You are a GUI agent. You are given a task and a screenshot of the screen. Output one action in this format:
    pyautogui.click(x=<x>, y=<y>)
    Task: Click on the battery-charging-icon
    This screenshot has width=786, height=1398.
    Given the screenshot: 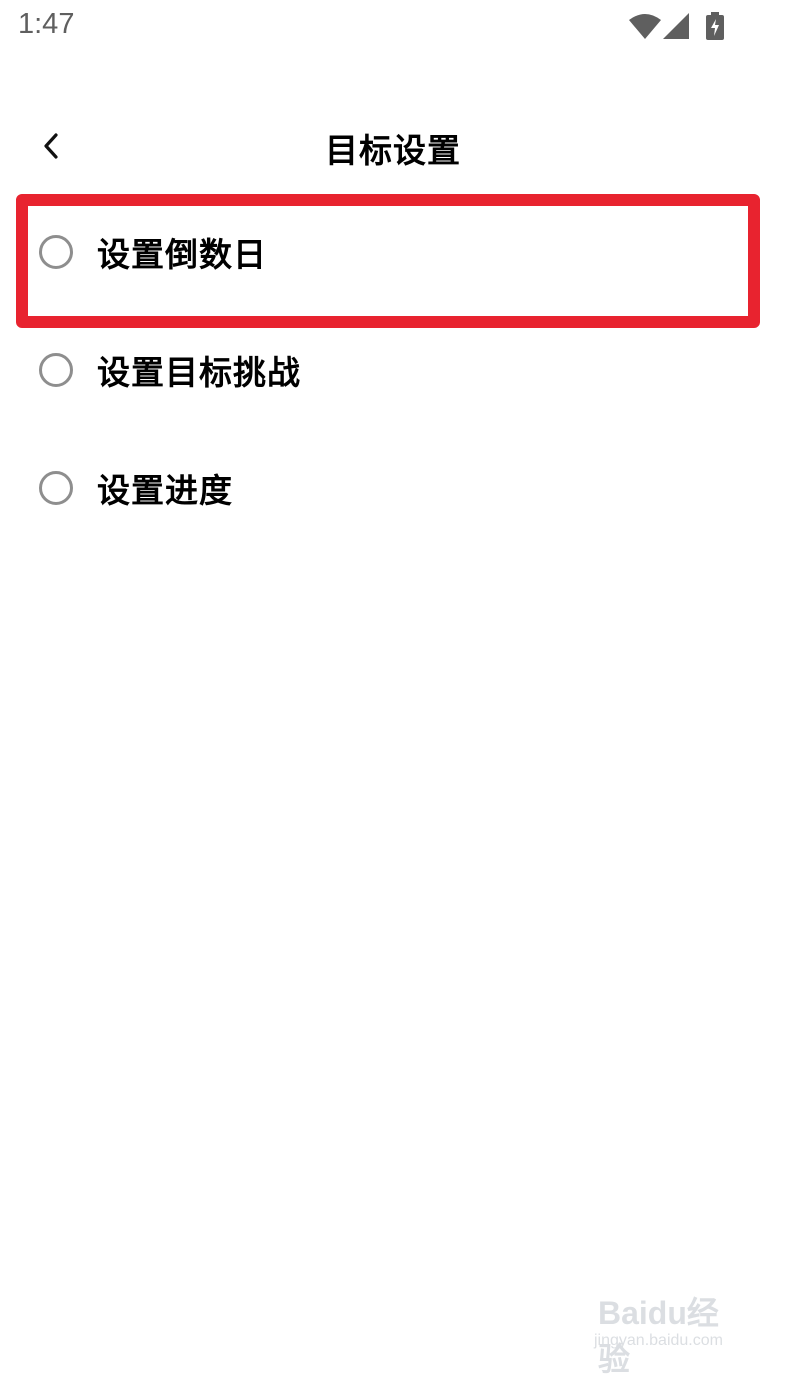 What is the action you would take?
    pyautogui.click(x=715, y=26)
    